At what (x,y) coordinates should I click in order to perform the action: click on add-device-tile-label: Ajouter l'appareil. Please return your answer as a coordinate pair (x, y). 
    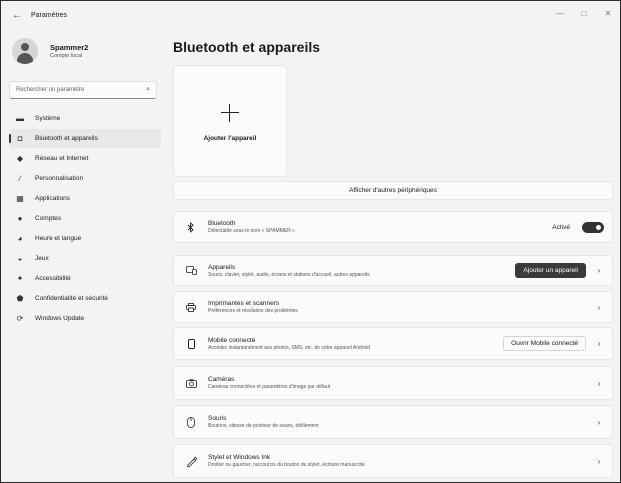
    Looking at the image, I should click on (230, 138).